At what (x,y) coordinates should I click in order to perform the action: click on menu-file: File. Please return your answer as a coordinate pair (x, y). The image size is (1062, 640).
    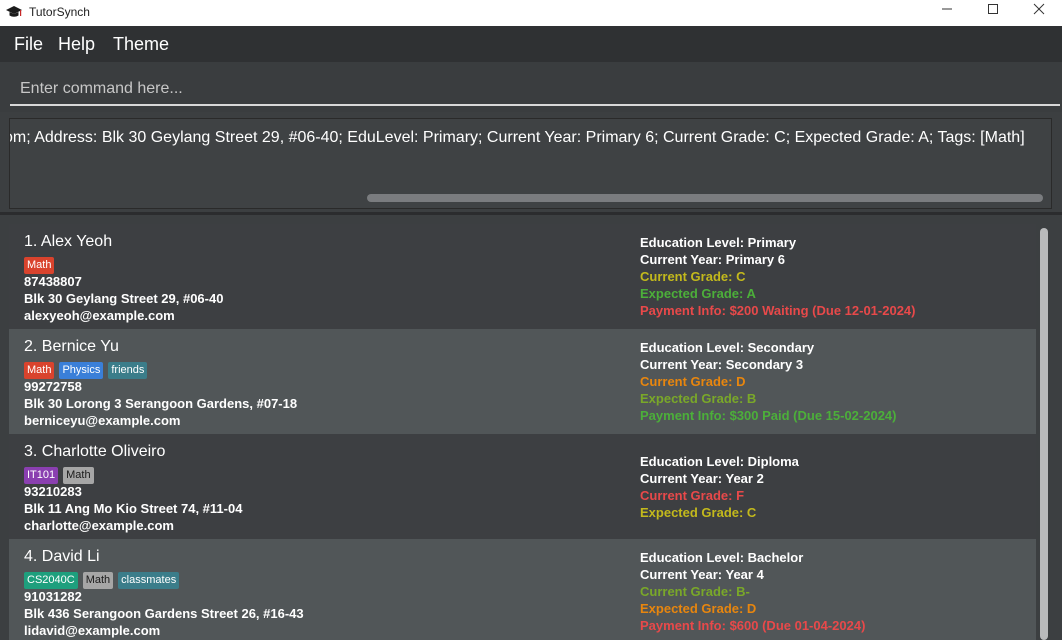
    Looking at the image, I should click on (28, 44).